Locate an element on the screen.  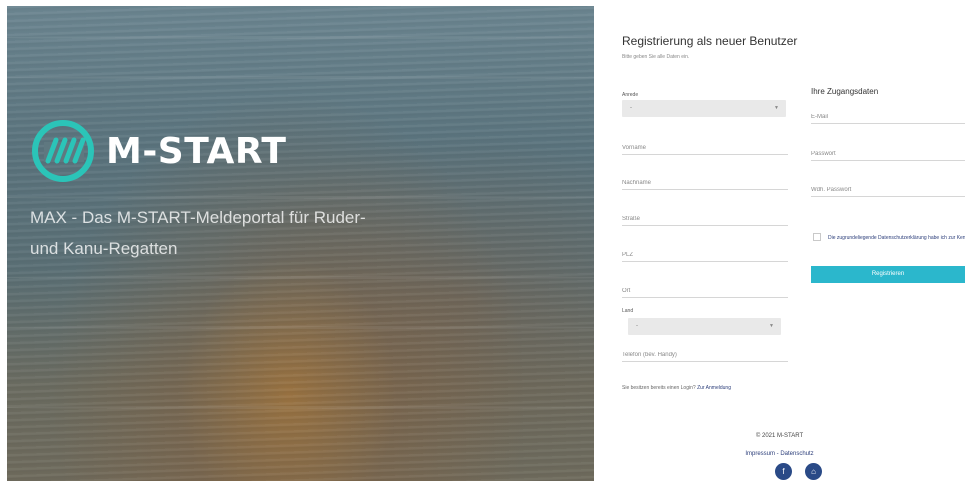
impressum-link: Impressum is located at coordinates (760, 454).